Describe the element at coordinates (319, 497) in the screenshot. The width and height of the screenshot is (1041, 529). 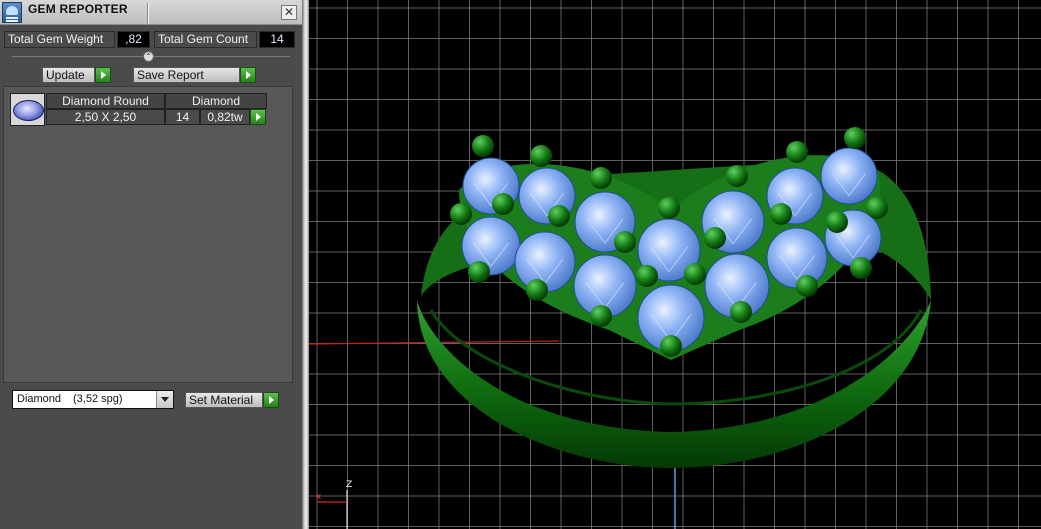
I see `gizmo-x-label: x` at that location.